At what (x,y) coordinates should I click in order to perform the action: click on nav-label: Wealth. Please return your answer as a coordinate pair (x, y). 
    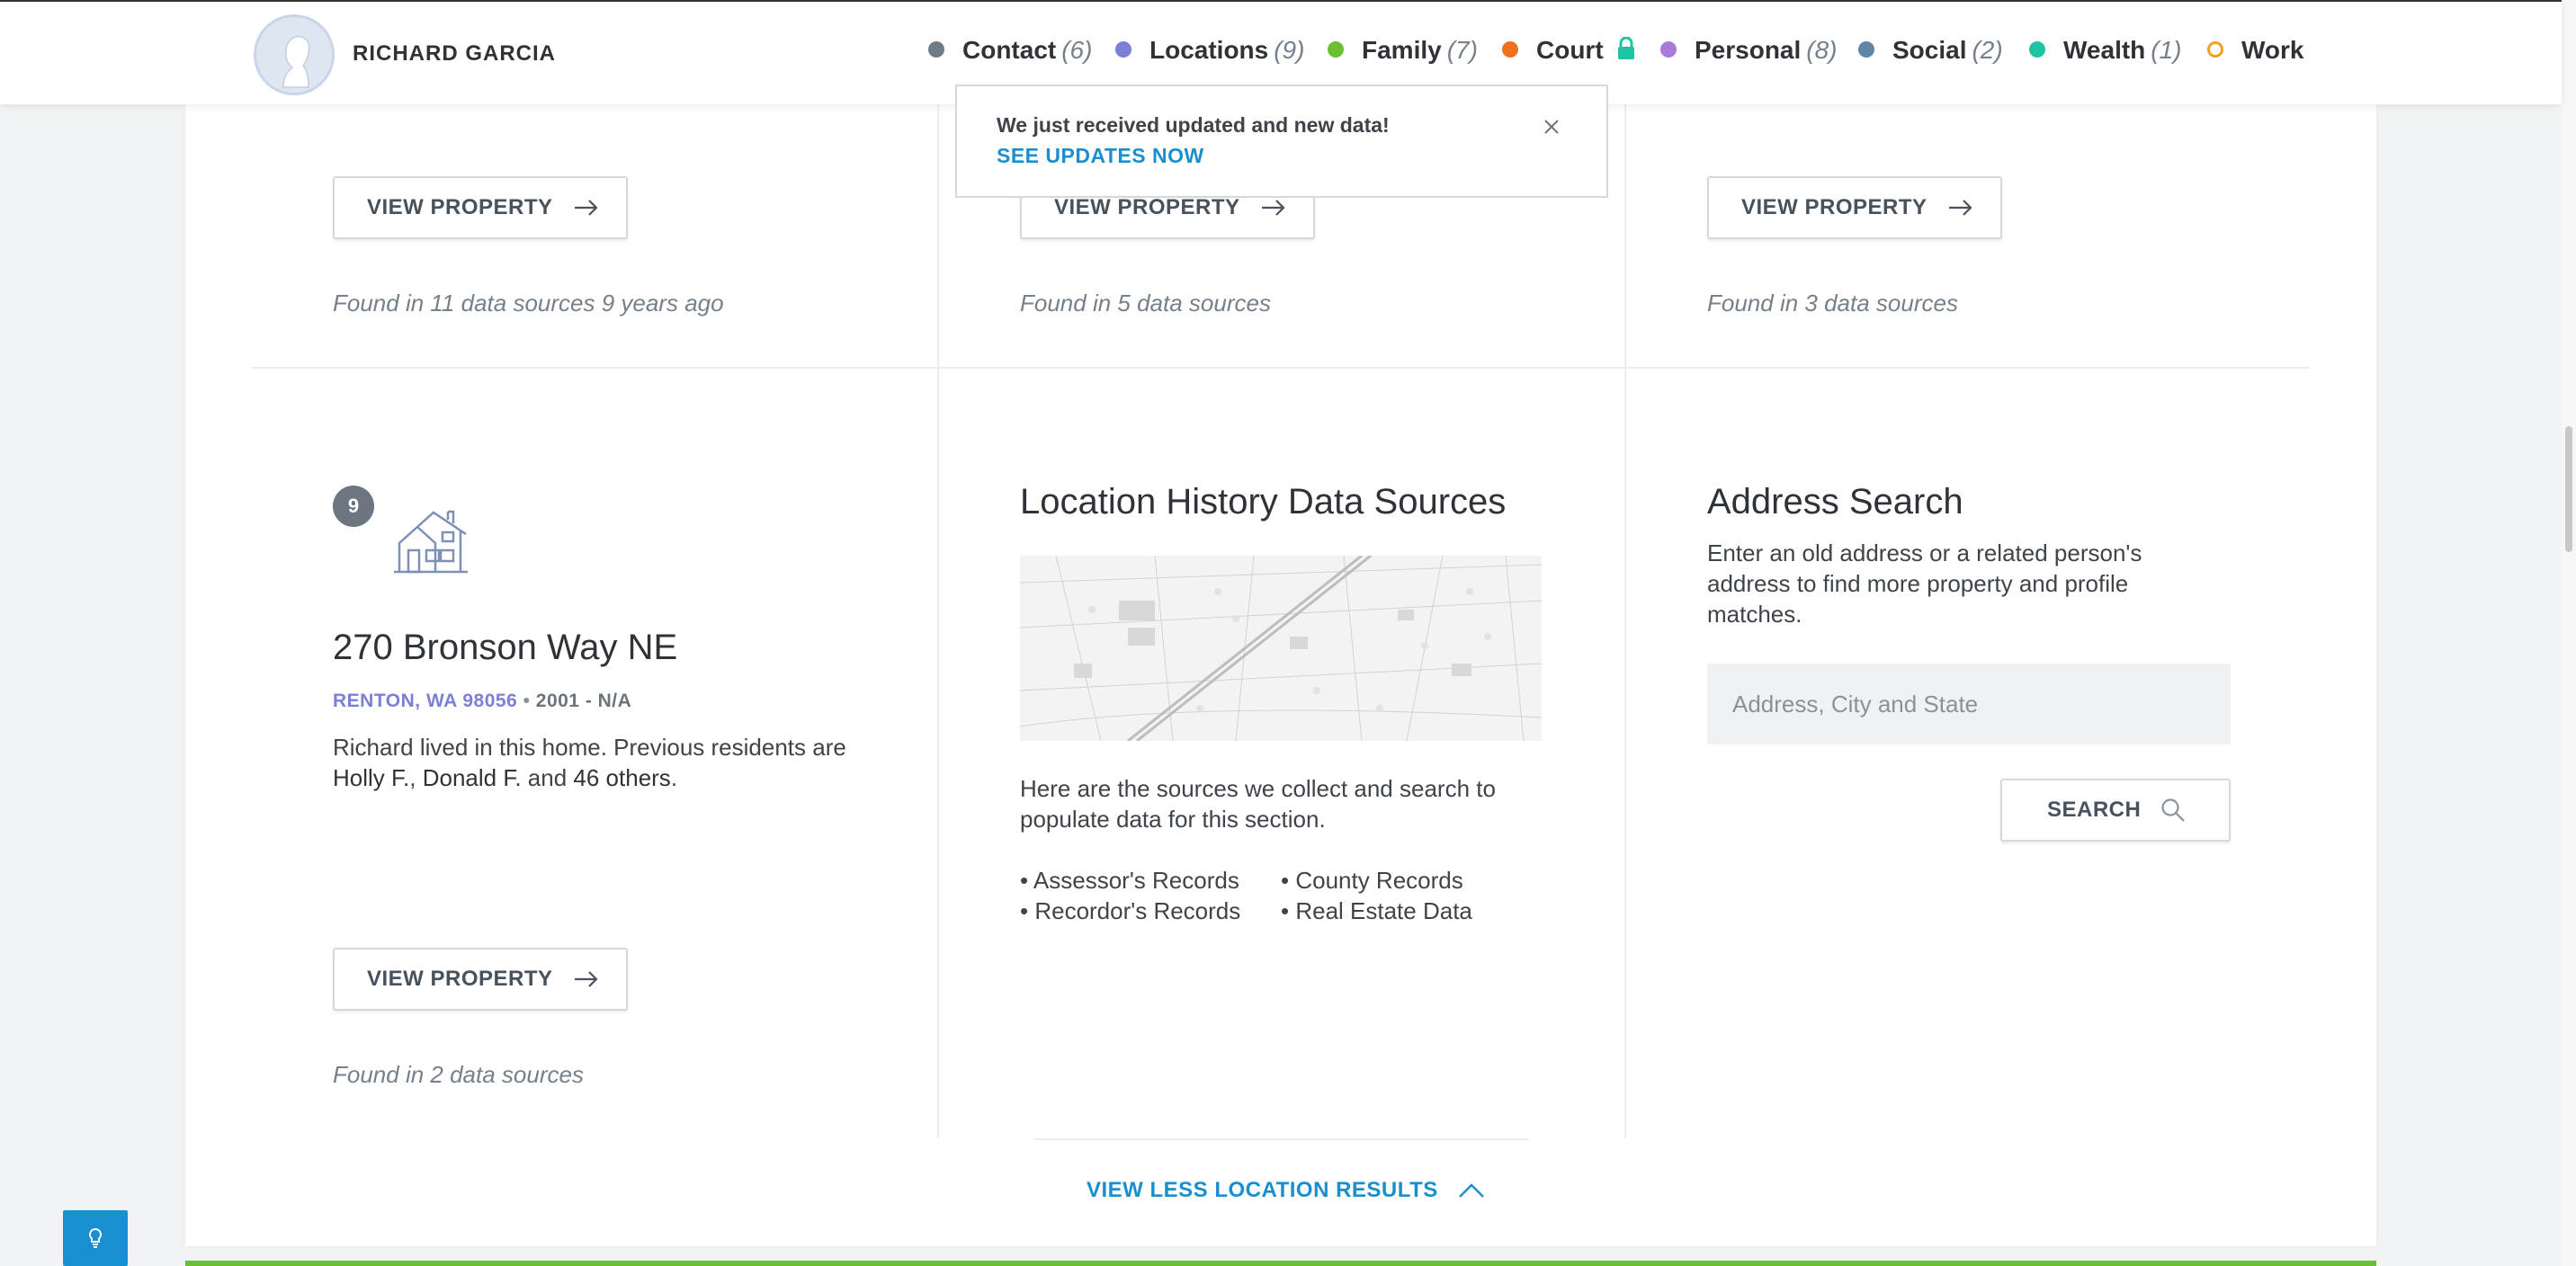
    Looking at the image, I should click on (2104, 50).